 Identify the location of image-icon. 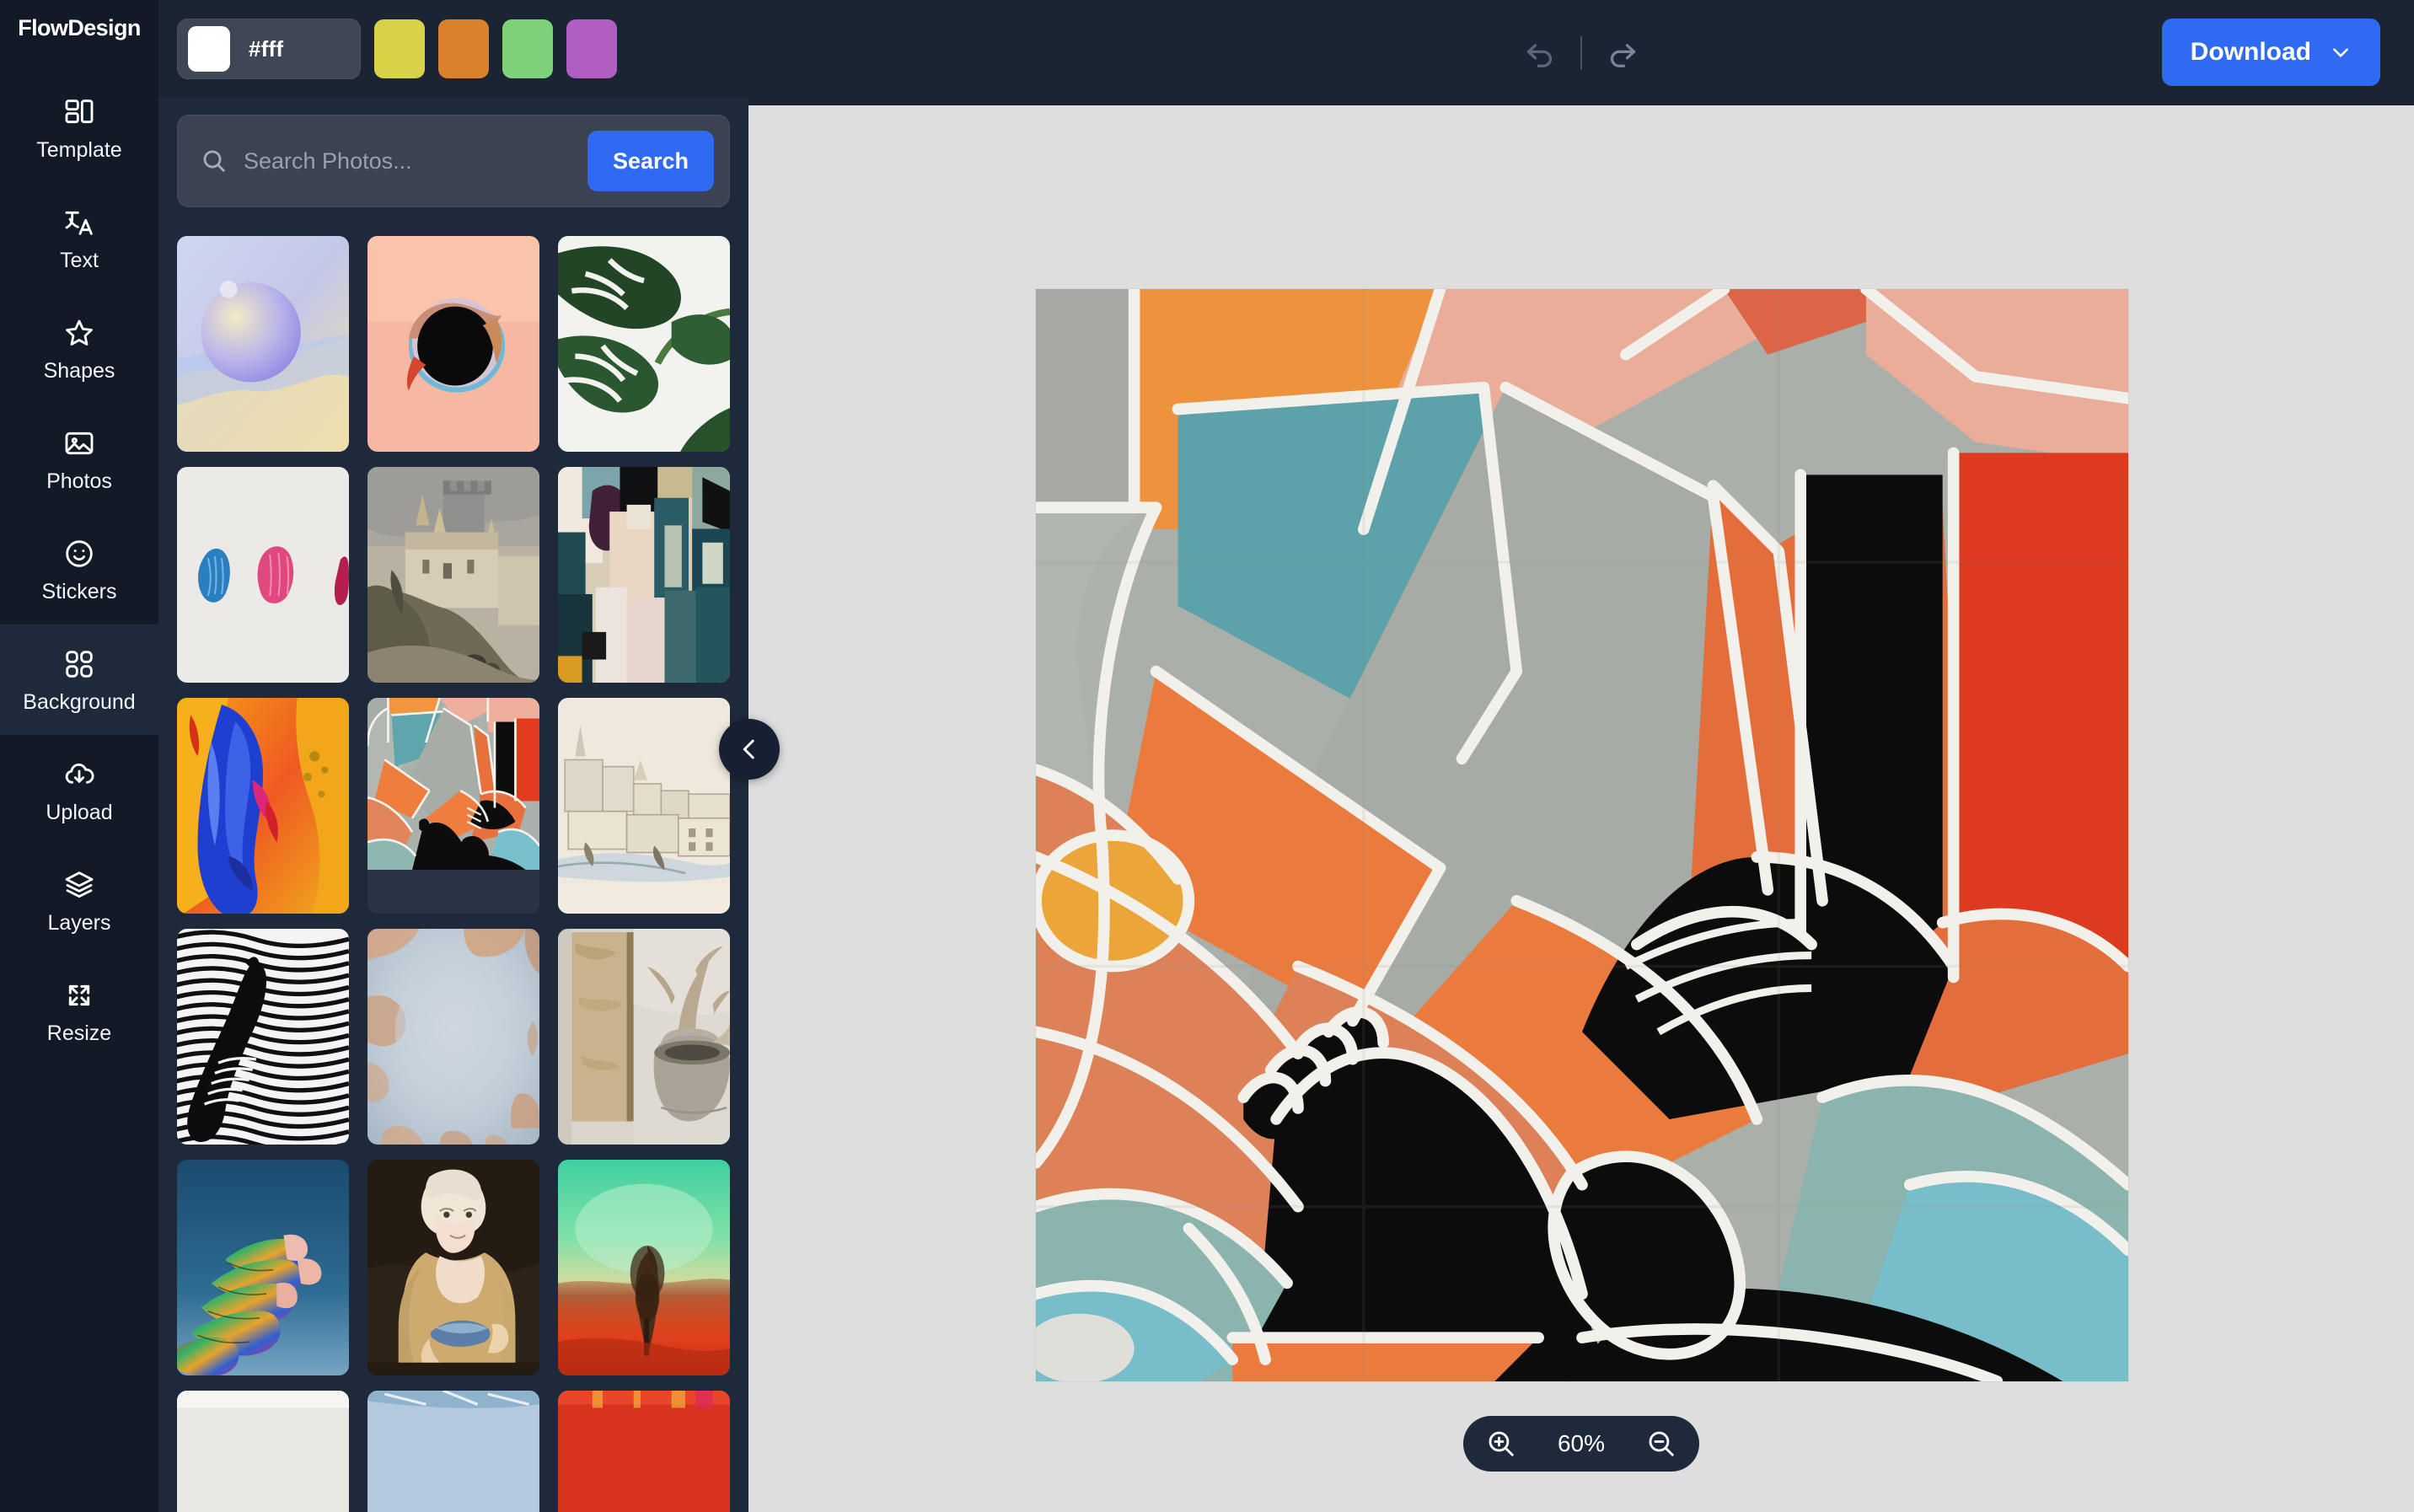
(79, 443).